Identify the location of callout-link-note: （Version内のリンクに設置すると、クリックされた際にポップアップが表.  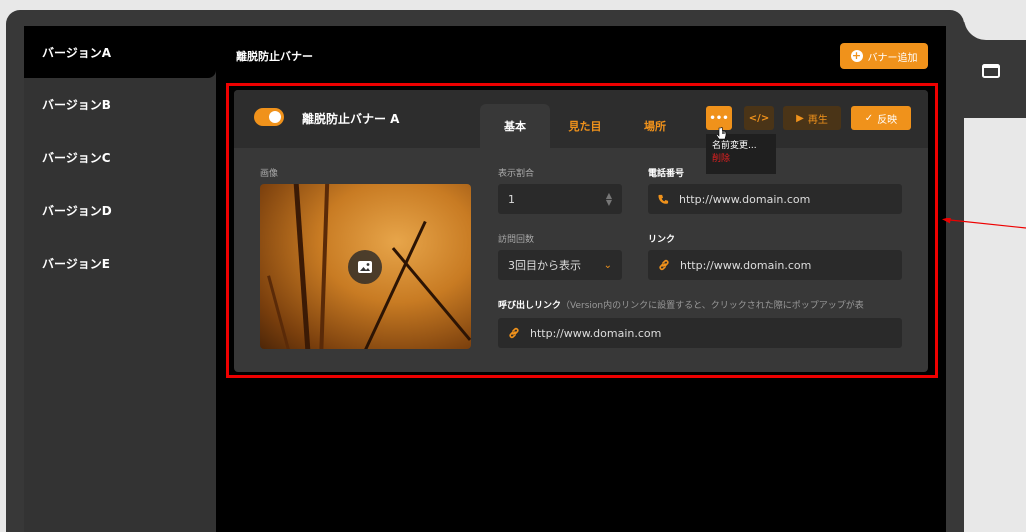
(712, 306).